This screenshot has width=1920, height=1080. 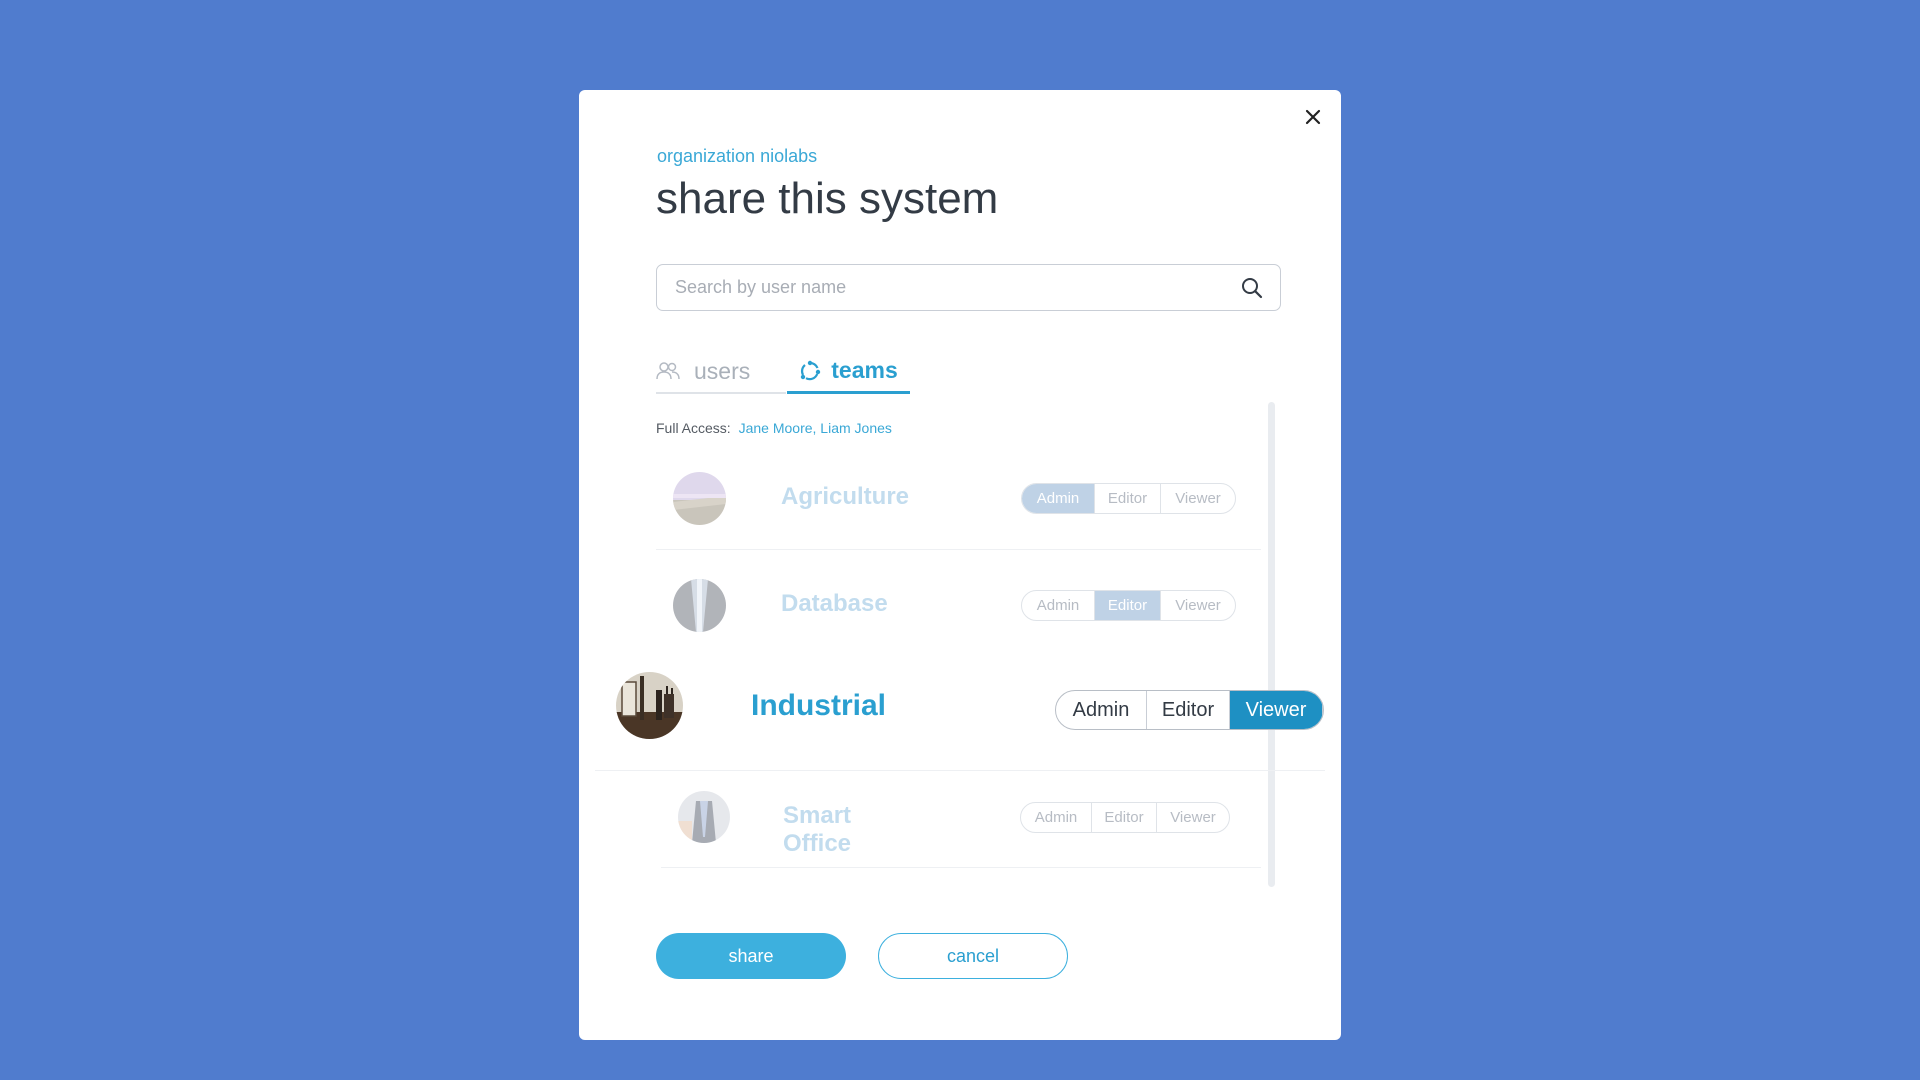 What do you see at coordinates (668, 371) in the screenshot?
I see `users-icon` at bounding box center [668, 371].